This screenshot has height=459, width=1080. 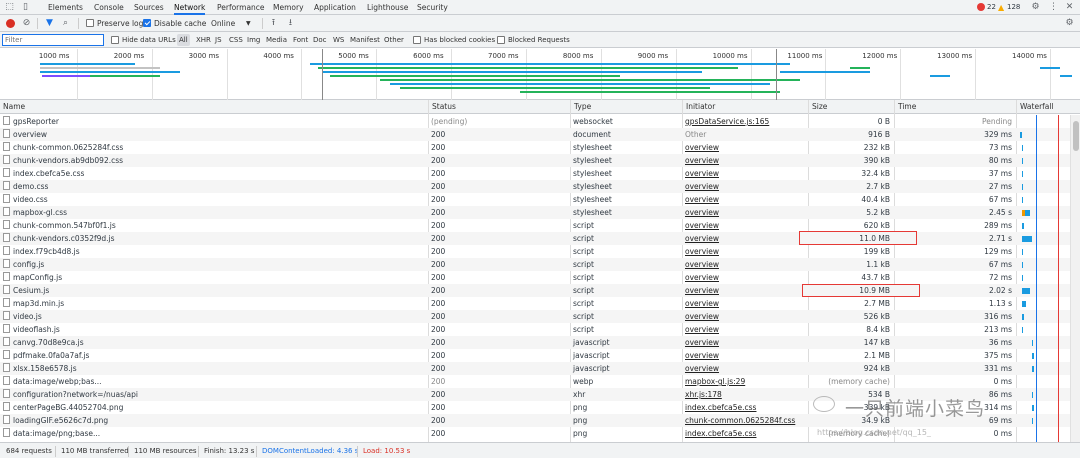 What do you see at coordinates (214, 394) in the screenshot?
I see `cell-name: configuration?network=/nuas/api` at bounding box center [214, 394].